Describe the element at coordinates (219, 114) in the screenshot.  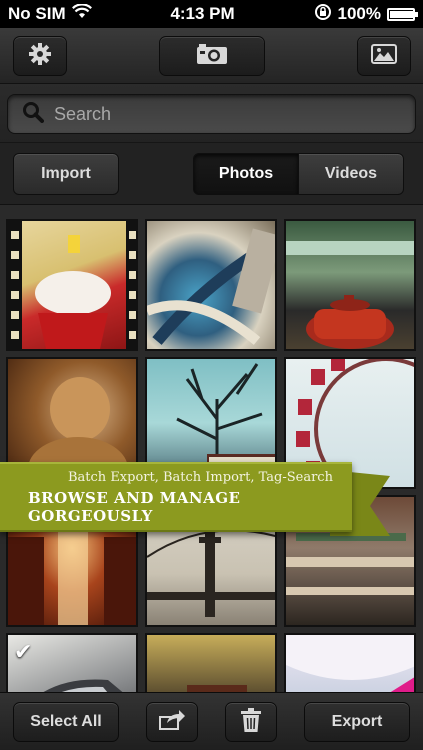
I see `search-input` at that location.